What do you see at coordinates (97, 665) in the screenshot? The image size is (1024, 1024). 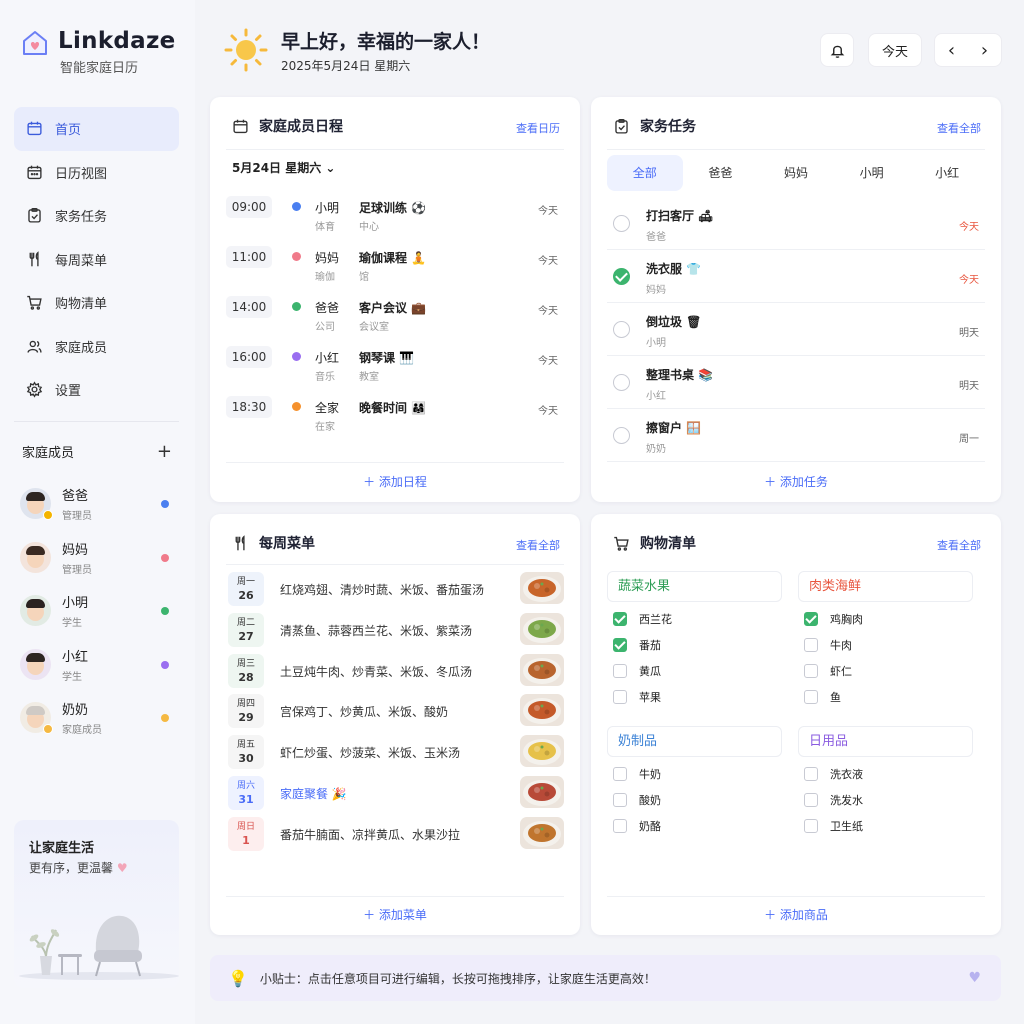 I see `family-member: 小红 学生` at bounding box center [97, 665].